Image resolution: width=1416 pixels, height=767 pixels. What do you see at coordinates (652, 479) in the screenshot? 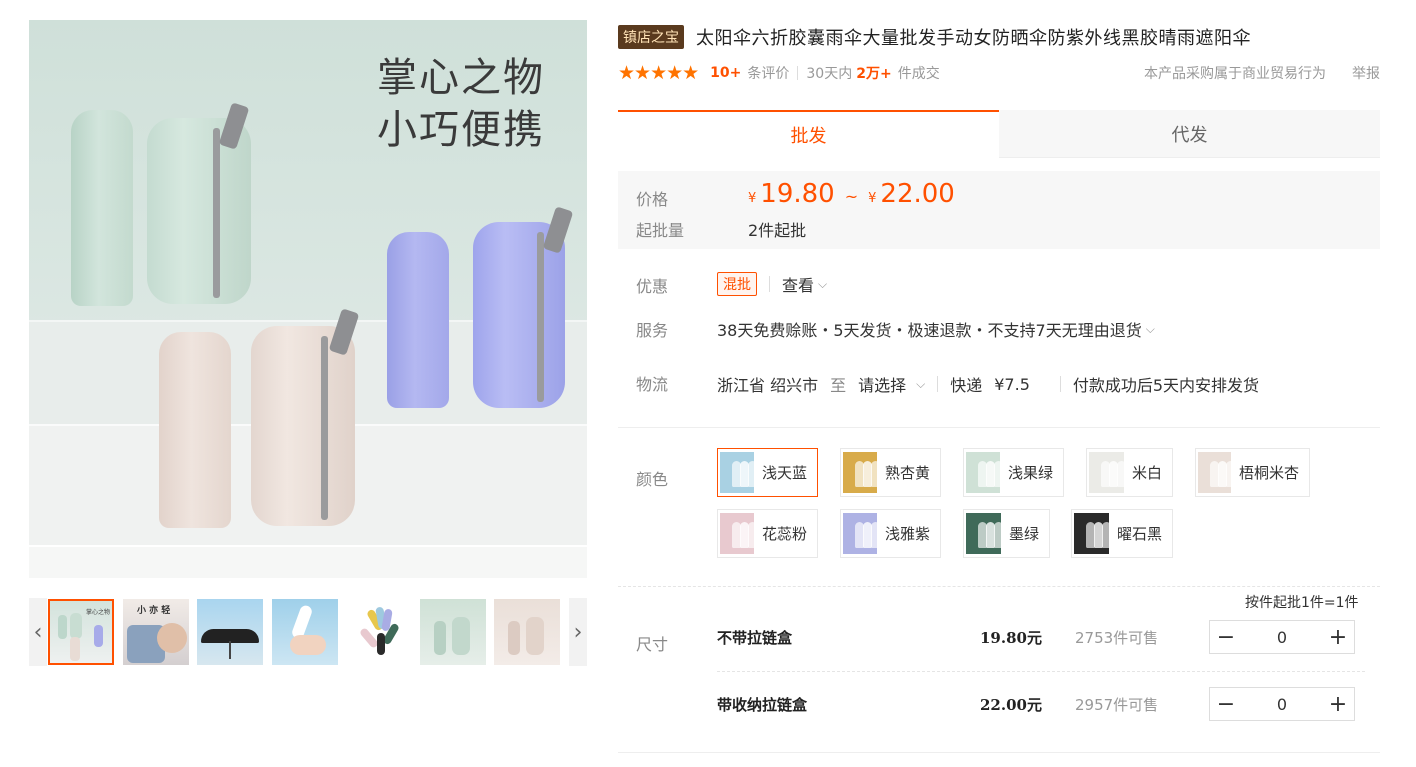
I see `color-label: 颜色` at bounding box center [652, 479].